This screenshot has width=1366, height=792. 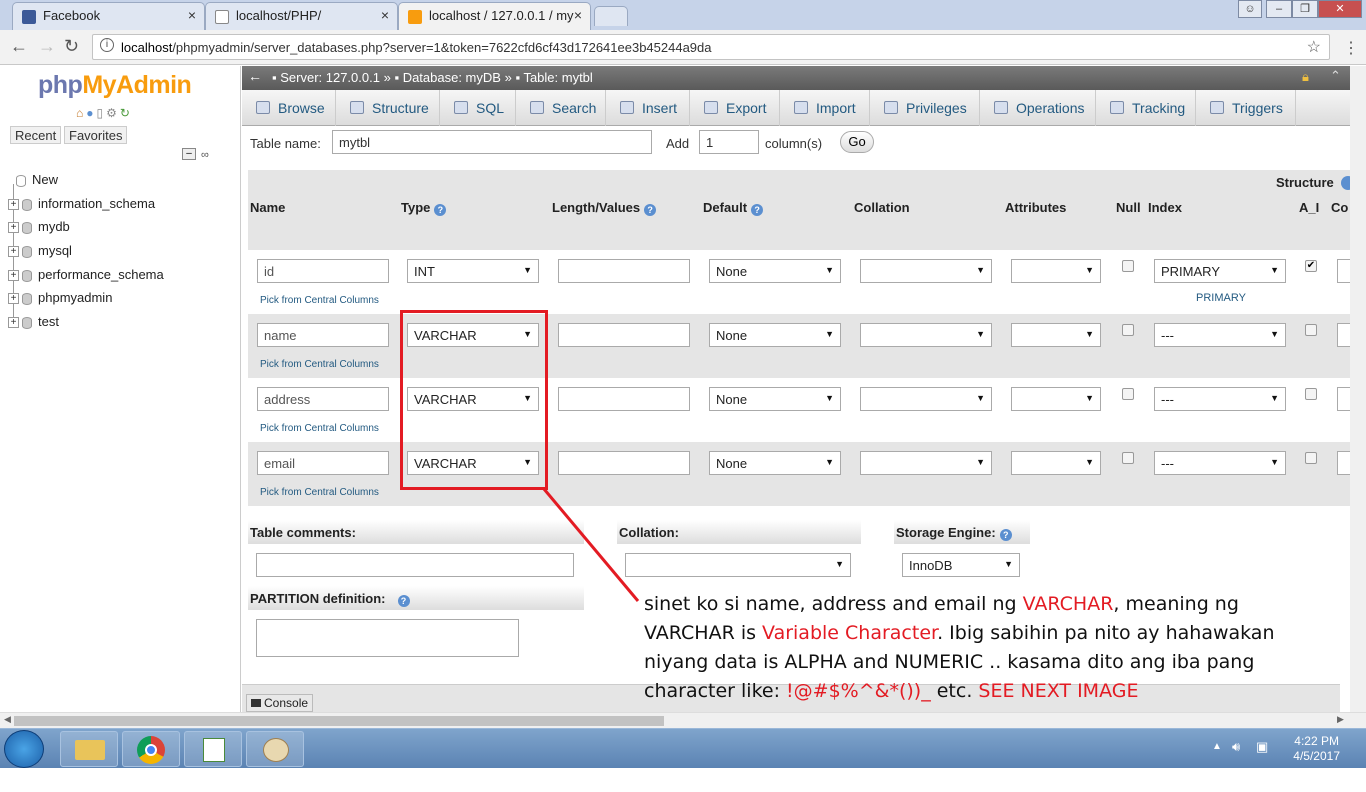 I want to click on favorites-button: Favorites, so click(x=96, y=135).